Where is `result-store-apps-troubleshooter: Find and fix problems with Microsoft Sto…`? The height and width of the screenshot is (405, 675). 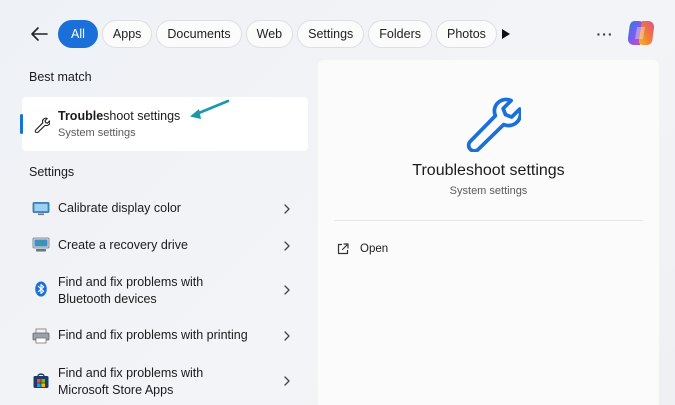 result-store-apps-troubleshooter: Find and fix problems with Microsoft Sto… is located at coordinates (165, 381).